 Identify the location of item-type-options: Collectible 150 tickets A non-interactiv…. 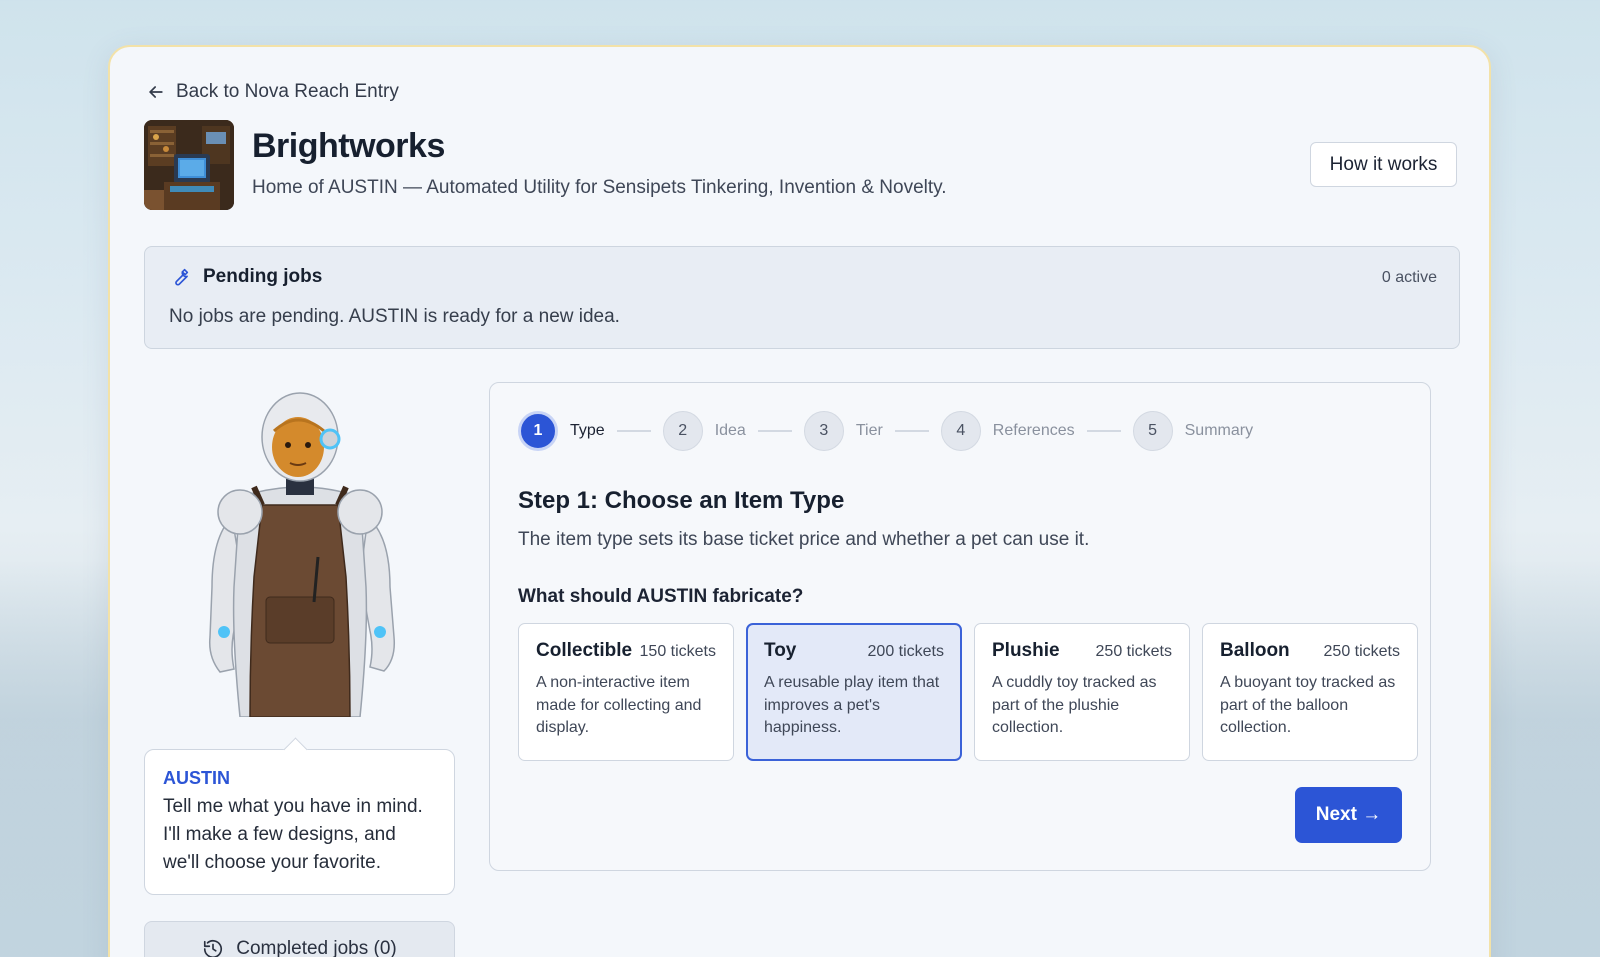
(968, 692).